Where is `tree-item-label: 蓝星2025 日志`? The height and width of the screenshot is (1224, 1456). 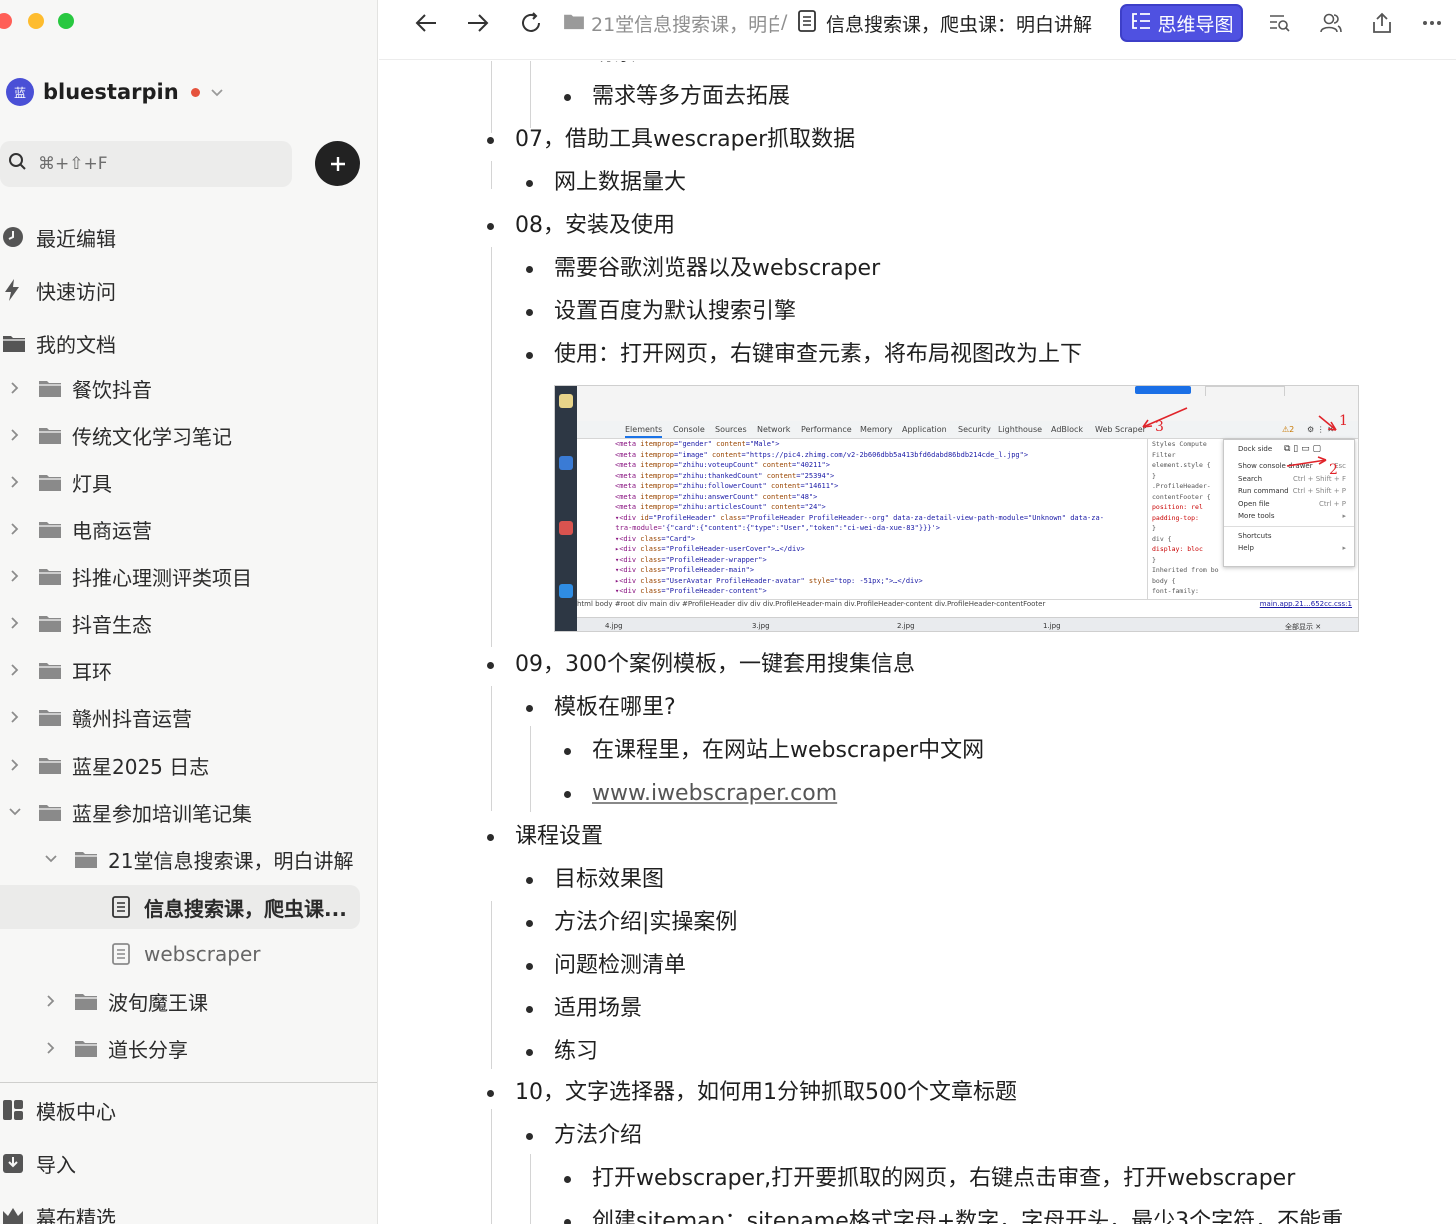
tree-item-label: 蓝星2025 日志 is located at coordinates (141, 766).